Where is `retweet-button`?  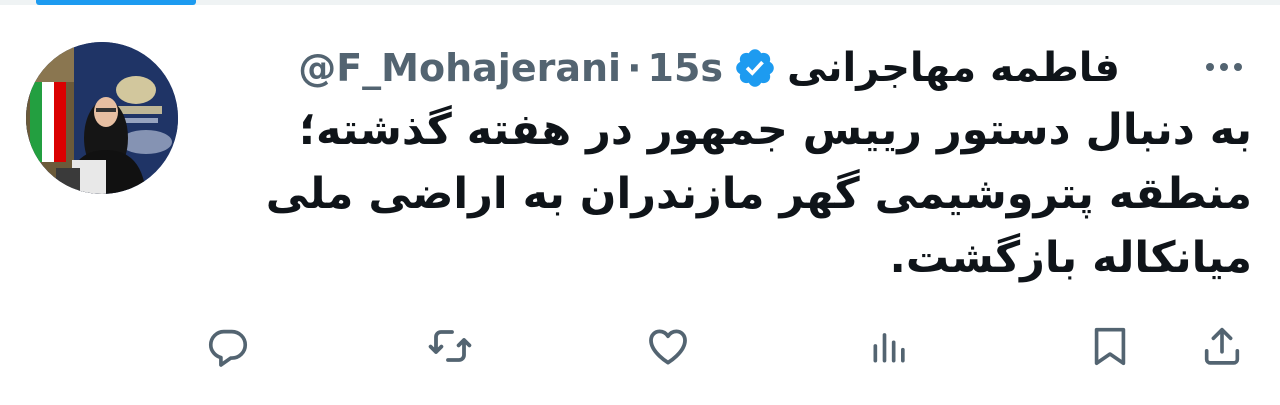 retweet-button is located at coordinates (450, 346).